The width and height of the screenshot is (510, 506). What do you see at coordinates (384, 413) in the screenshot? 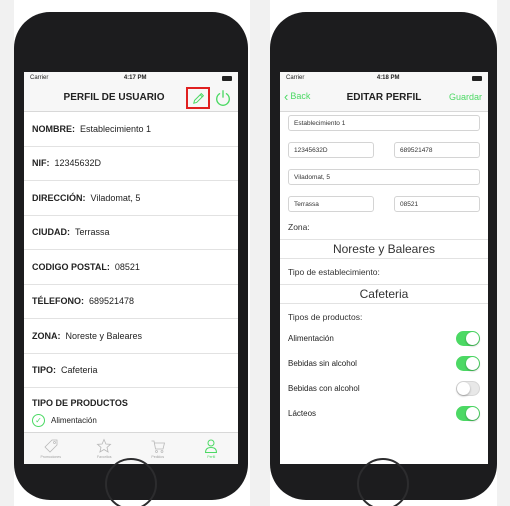
I see `toggle-row-lacteos: Lácteos` at bounding box center [384, 413].